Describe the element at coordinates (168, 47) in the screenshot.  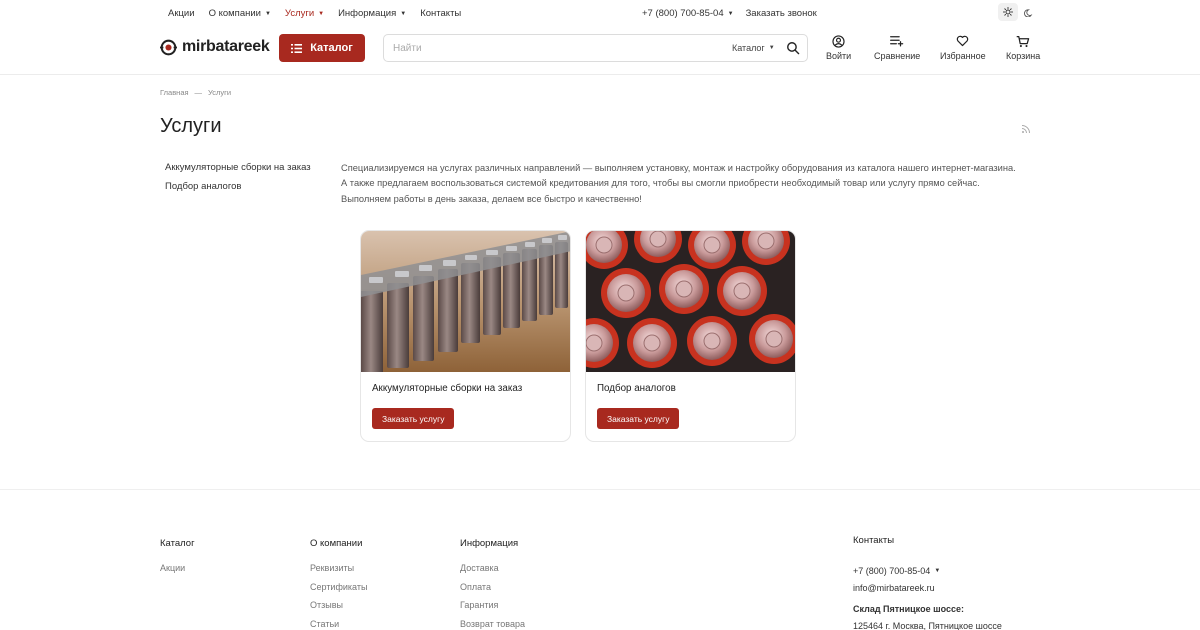
I see `logo-mark-icon` at that location.